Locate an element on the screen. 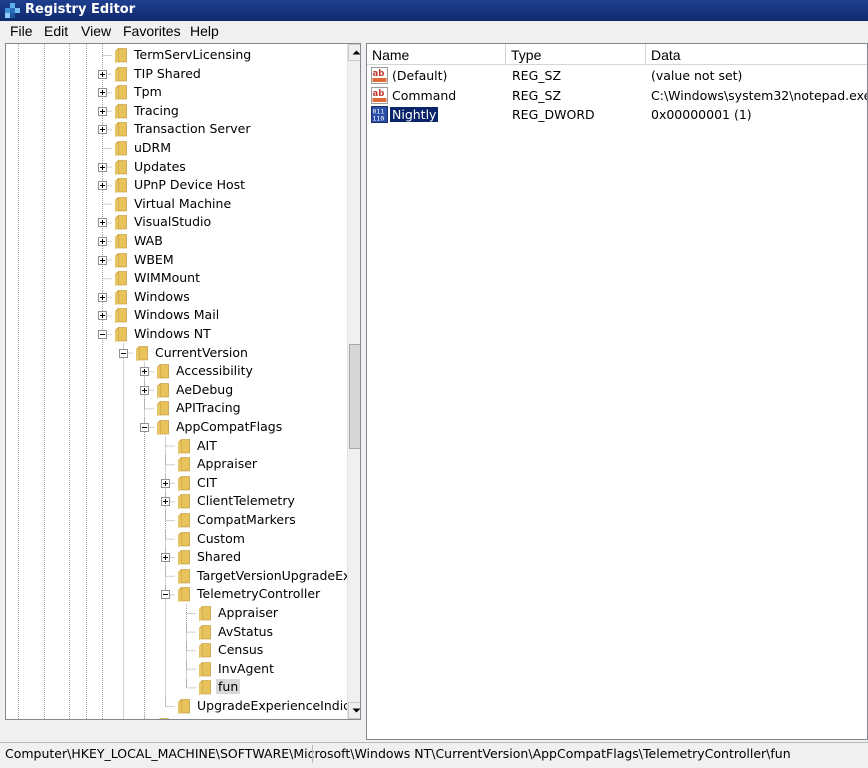 Image resolution: width=868 pixels, height=768 pixels. tree-item-label: TermServLicensing is located at coordinates (193, 54).